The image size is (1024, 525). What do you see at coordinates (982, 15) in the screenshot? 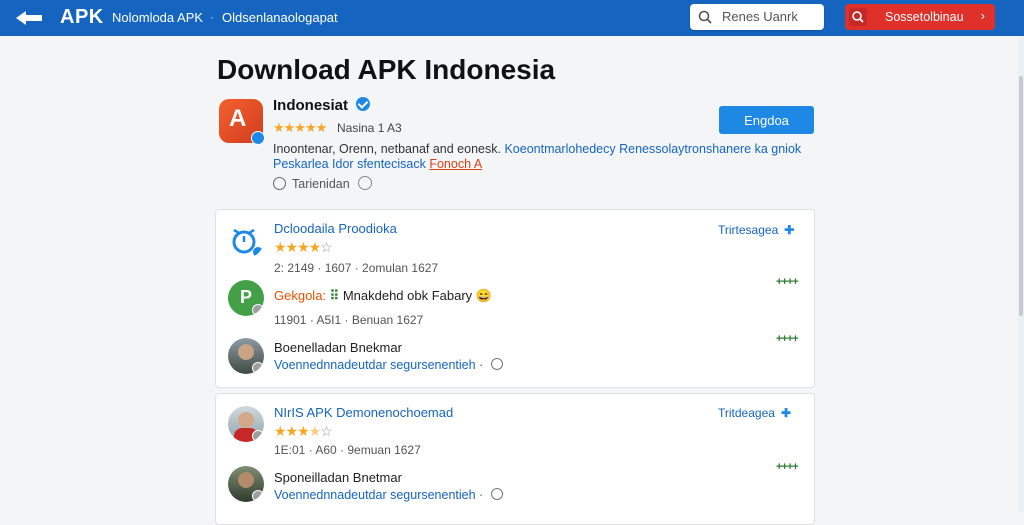
I see `chevron-right-icon: ›` at bounding box center [982, 15].